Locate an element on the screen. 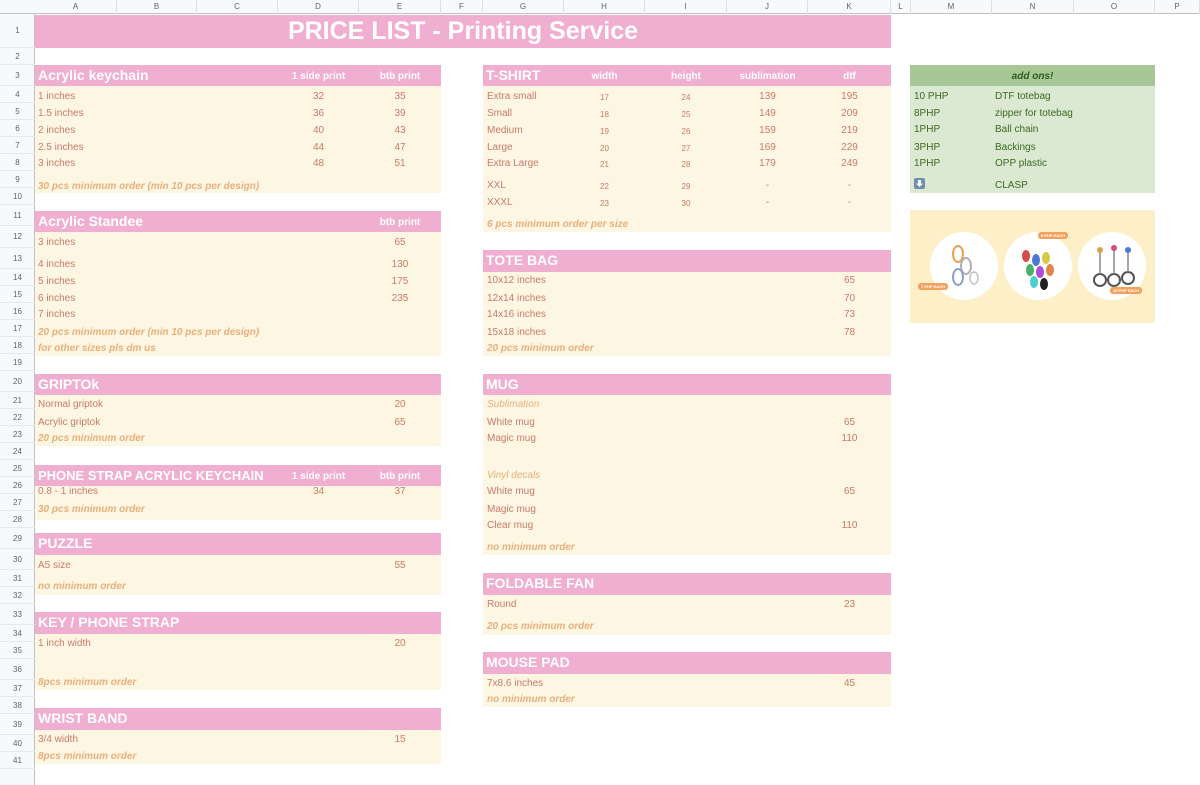  row-header: 1 is located at coordinates (17, 31).